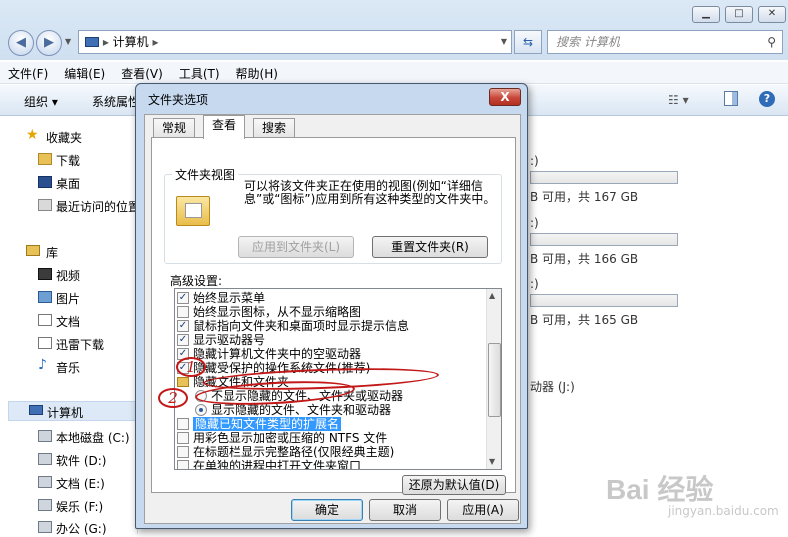 The height and width of the screenshot is (537, 788). Describe the element at coordinates (731, 98) in the screenshot. I see `preview-pane-icon` at that location.